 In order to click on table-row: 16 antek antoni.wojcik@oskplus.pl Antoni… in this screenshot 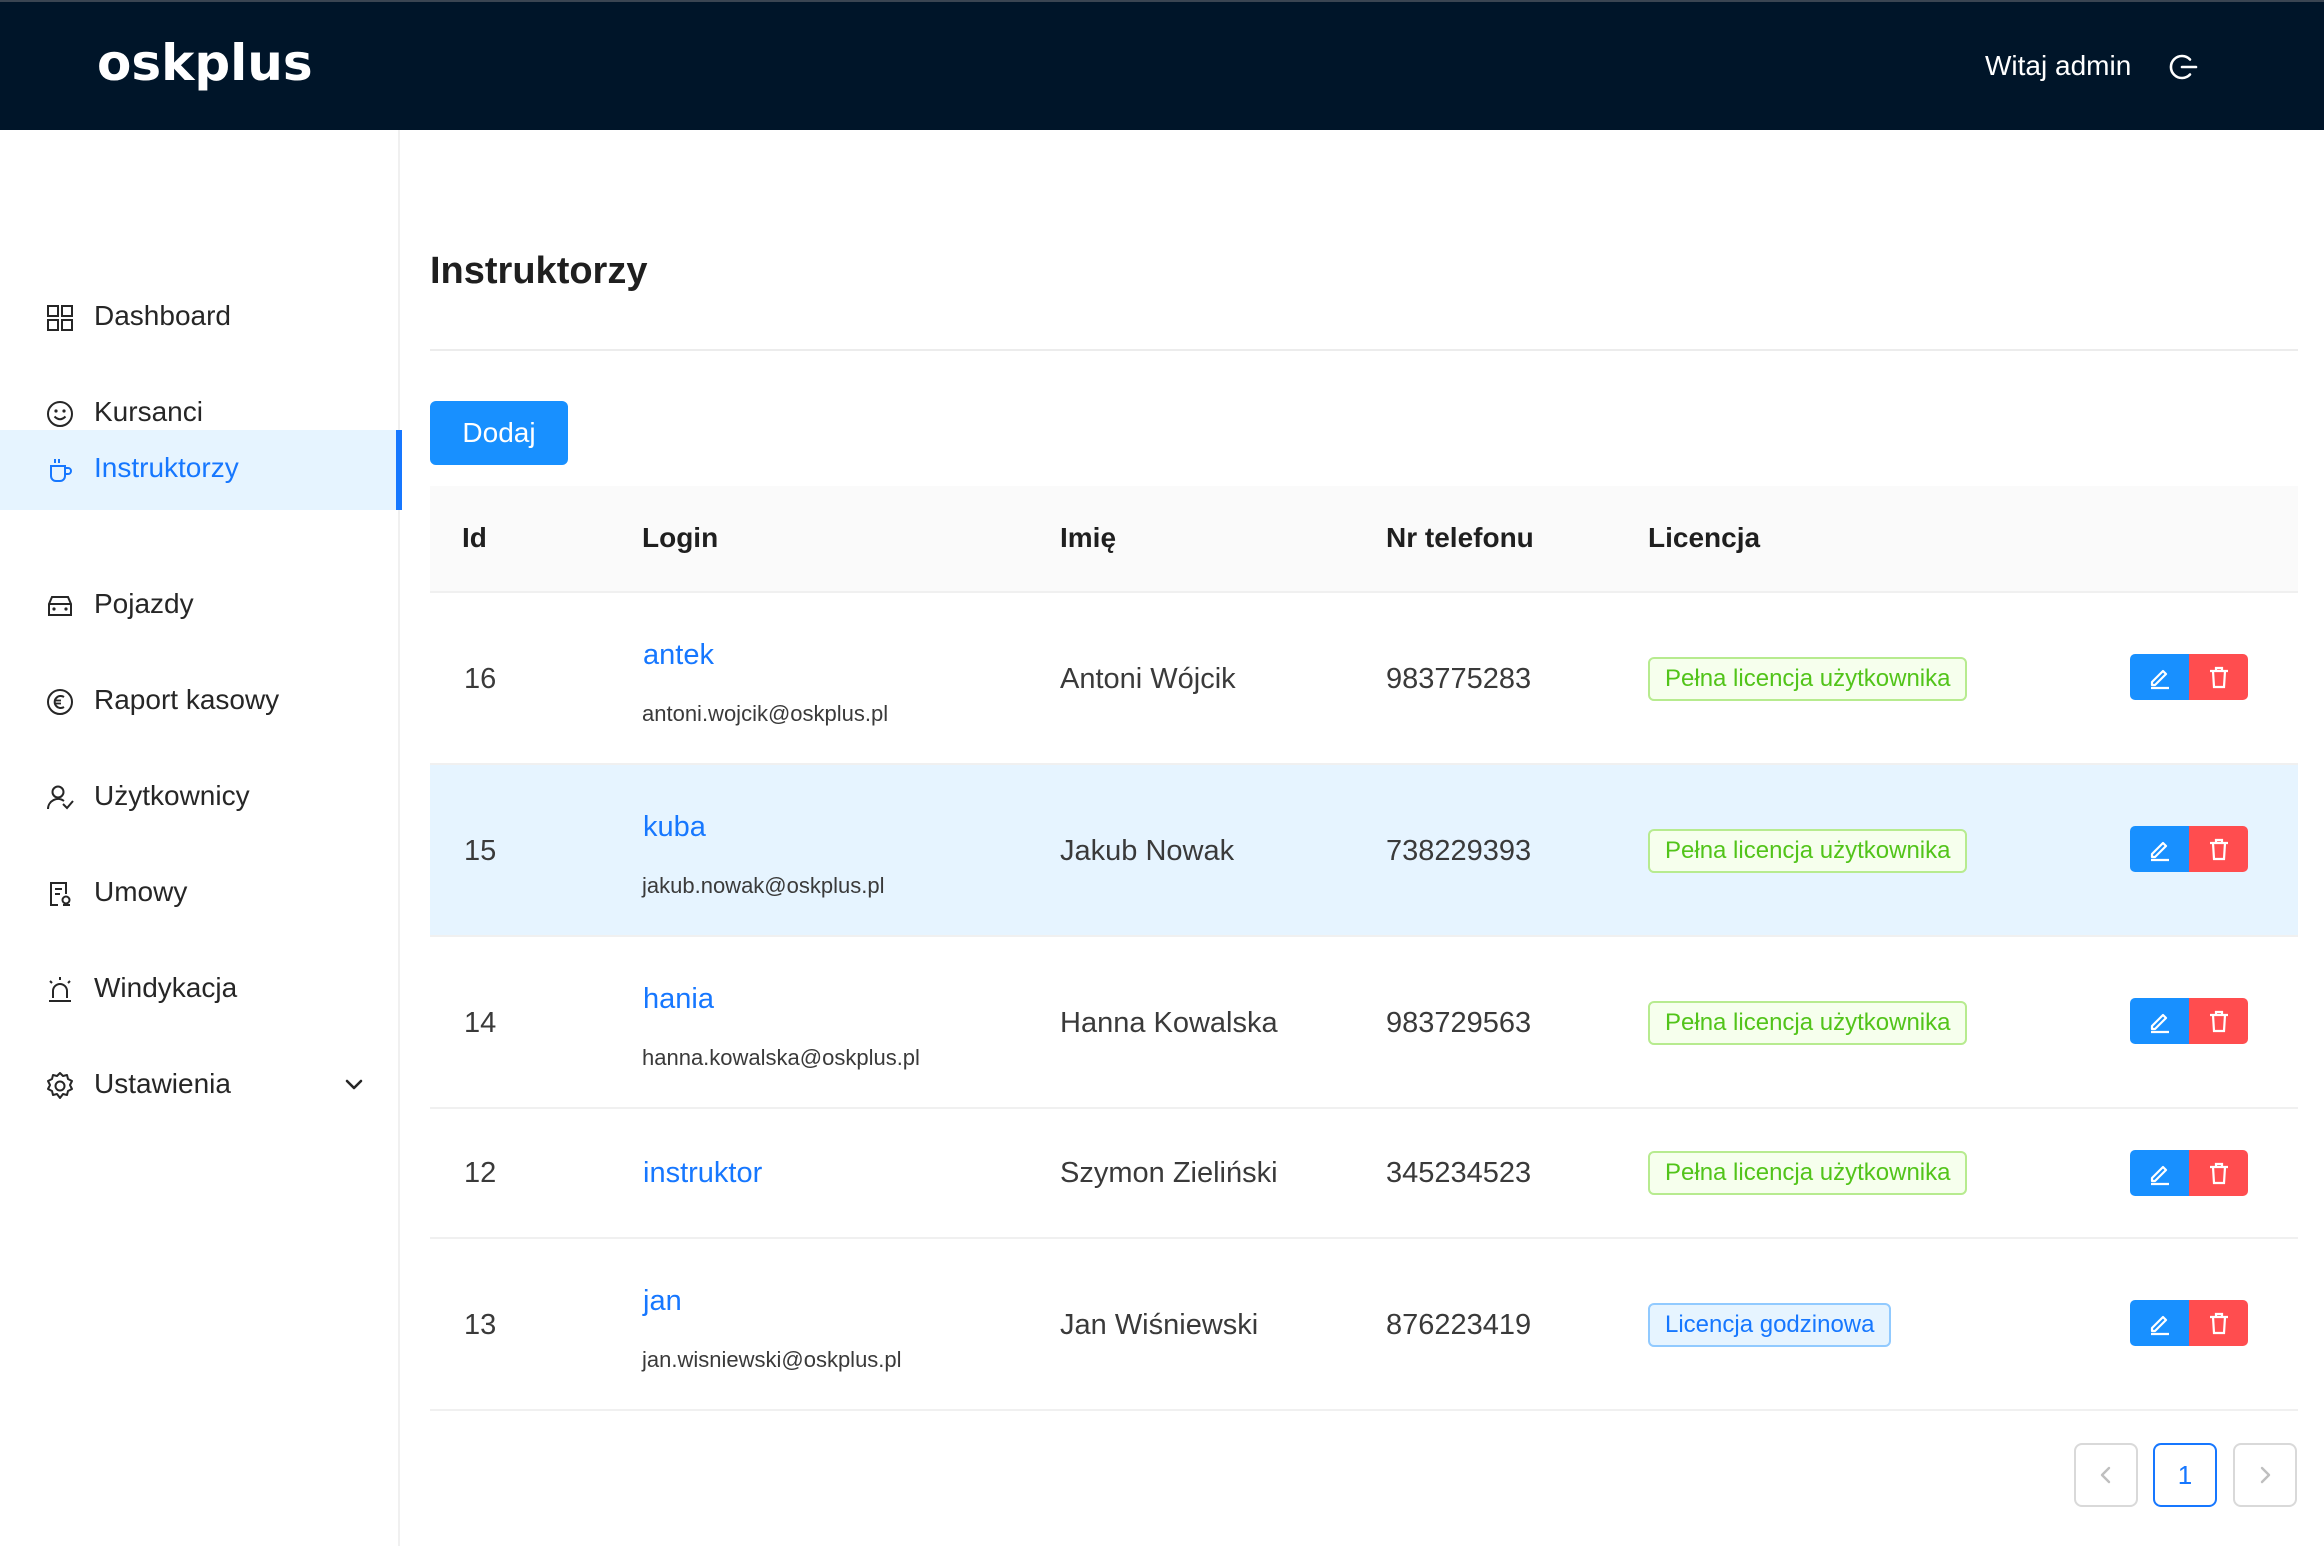, I will do `click(1364, 679)`.